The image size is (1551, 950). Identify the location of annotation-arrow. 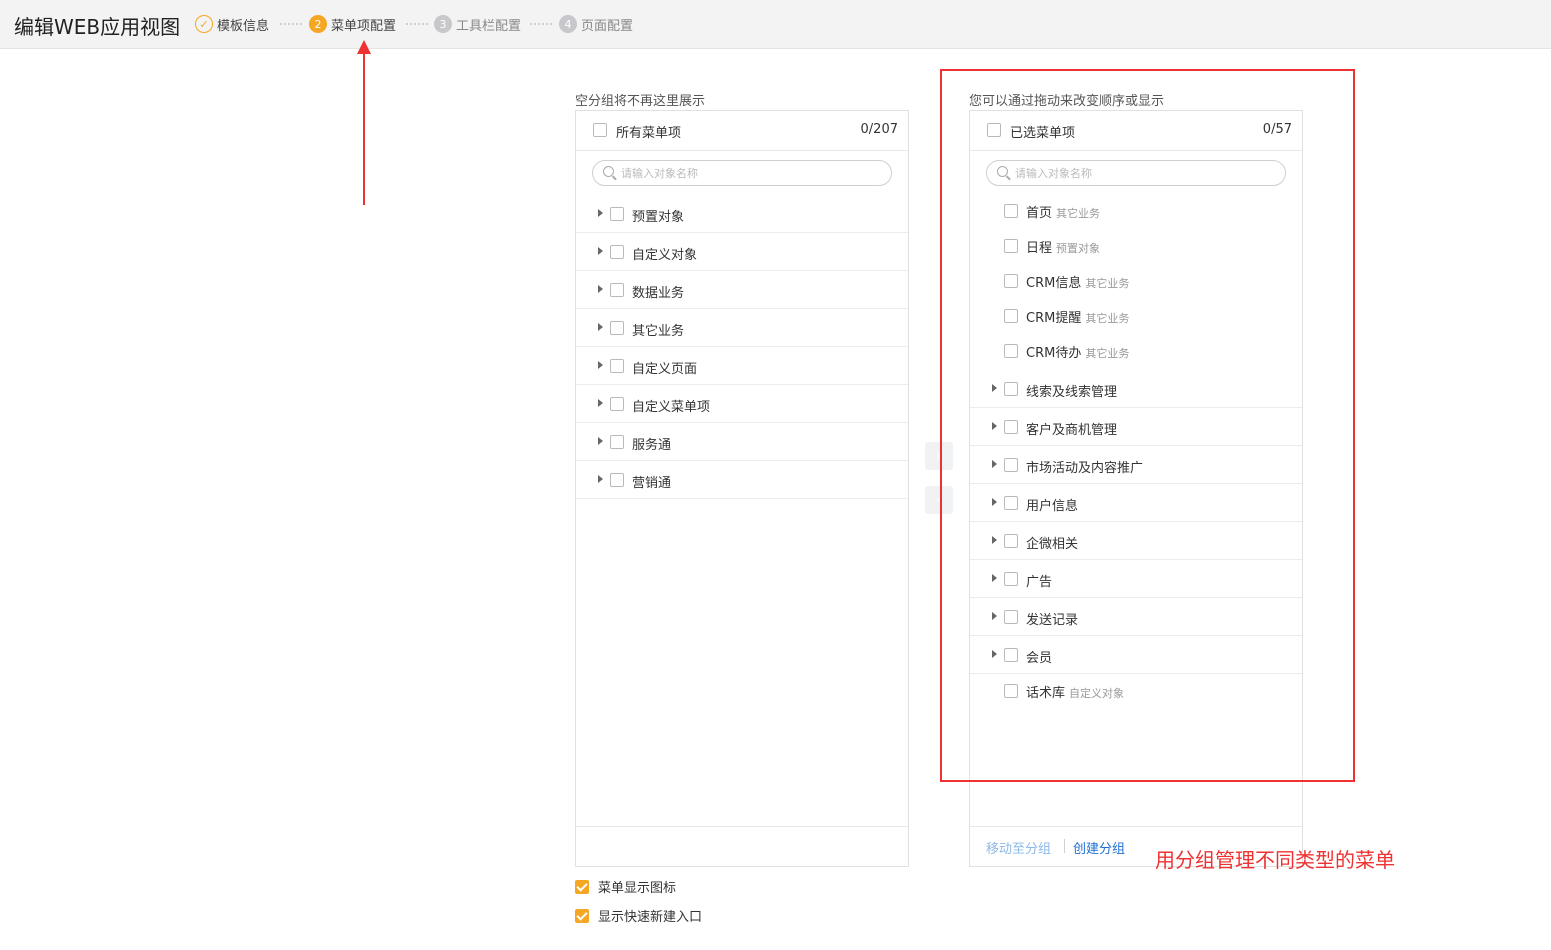
(364, 127).